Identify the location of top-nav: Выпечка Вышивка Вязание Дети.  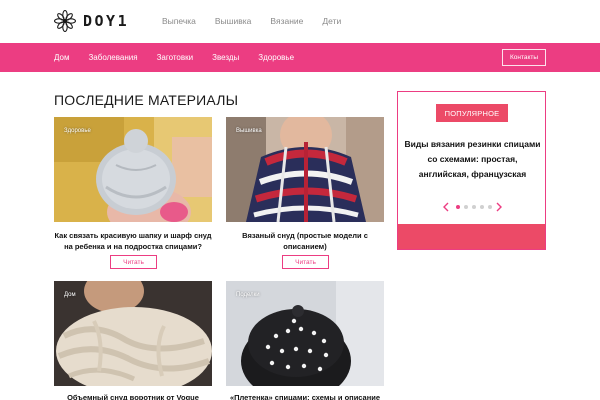
(261, 21).